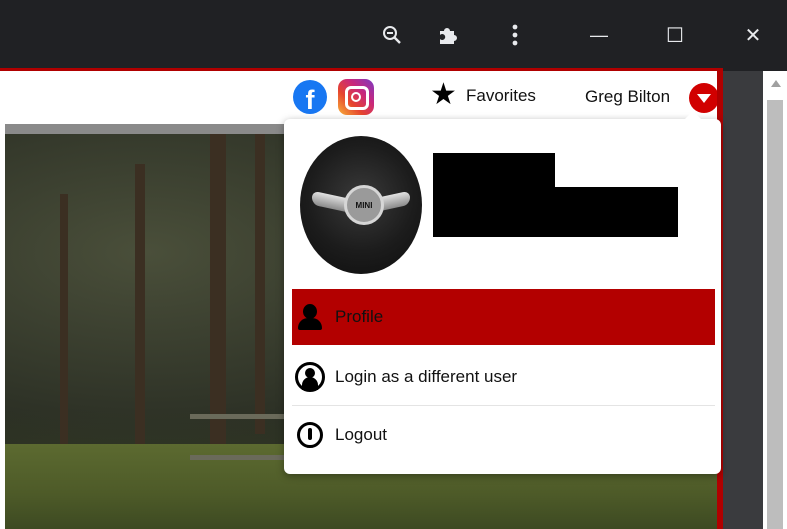 This screenshot has width=787, height=529. What do you see at coordinates (310, 317) in the screenshot?
I see `person-icon` at bounding box center [310, 317].